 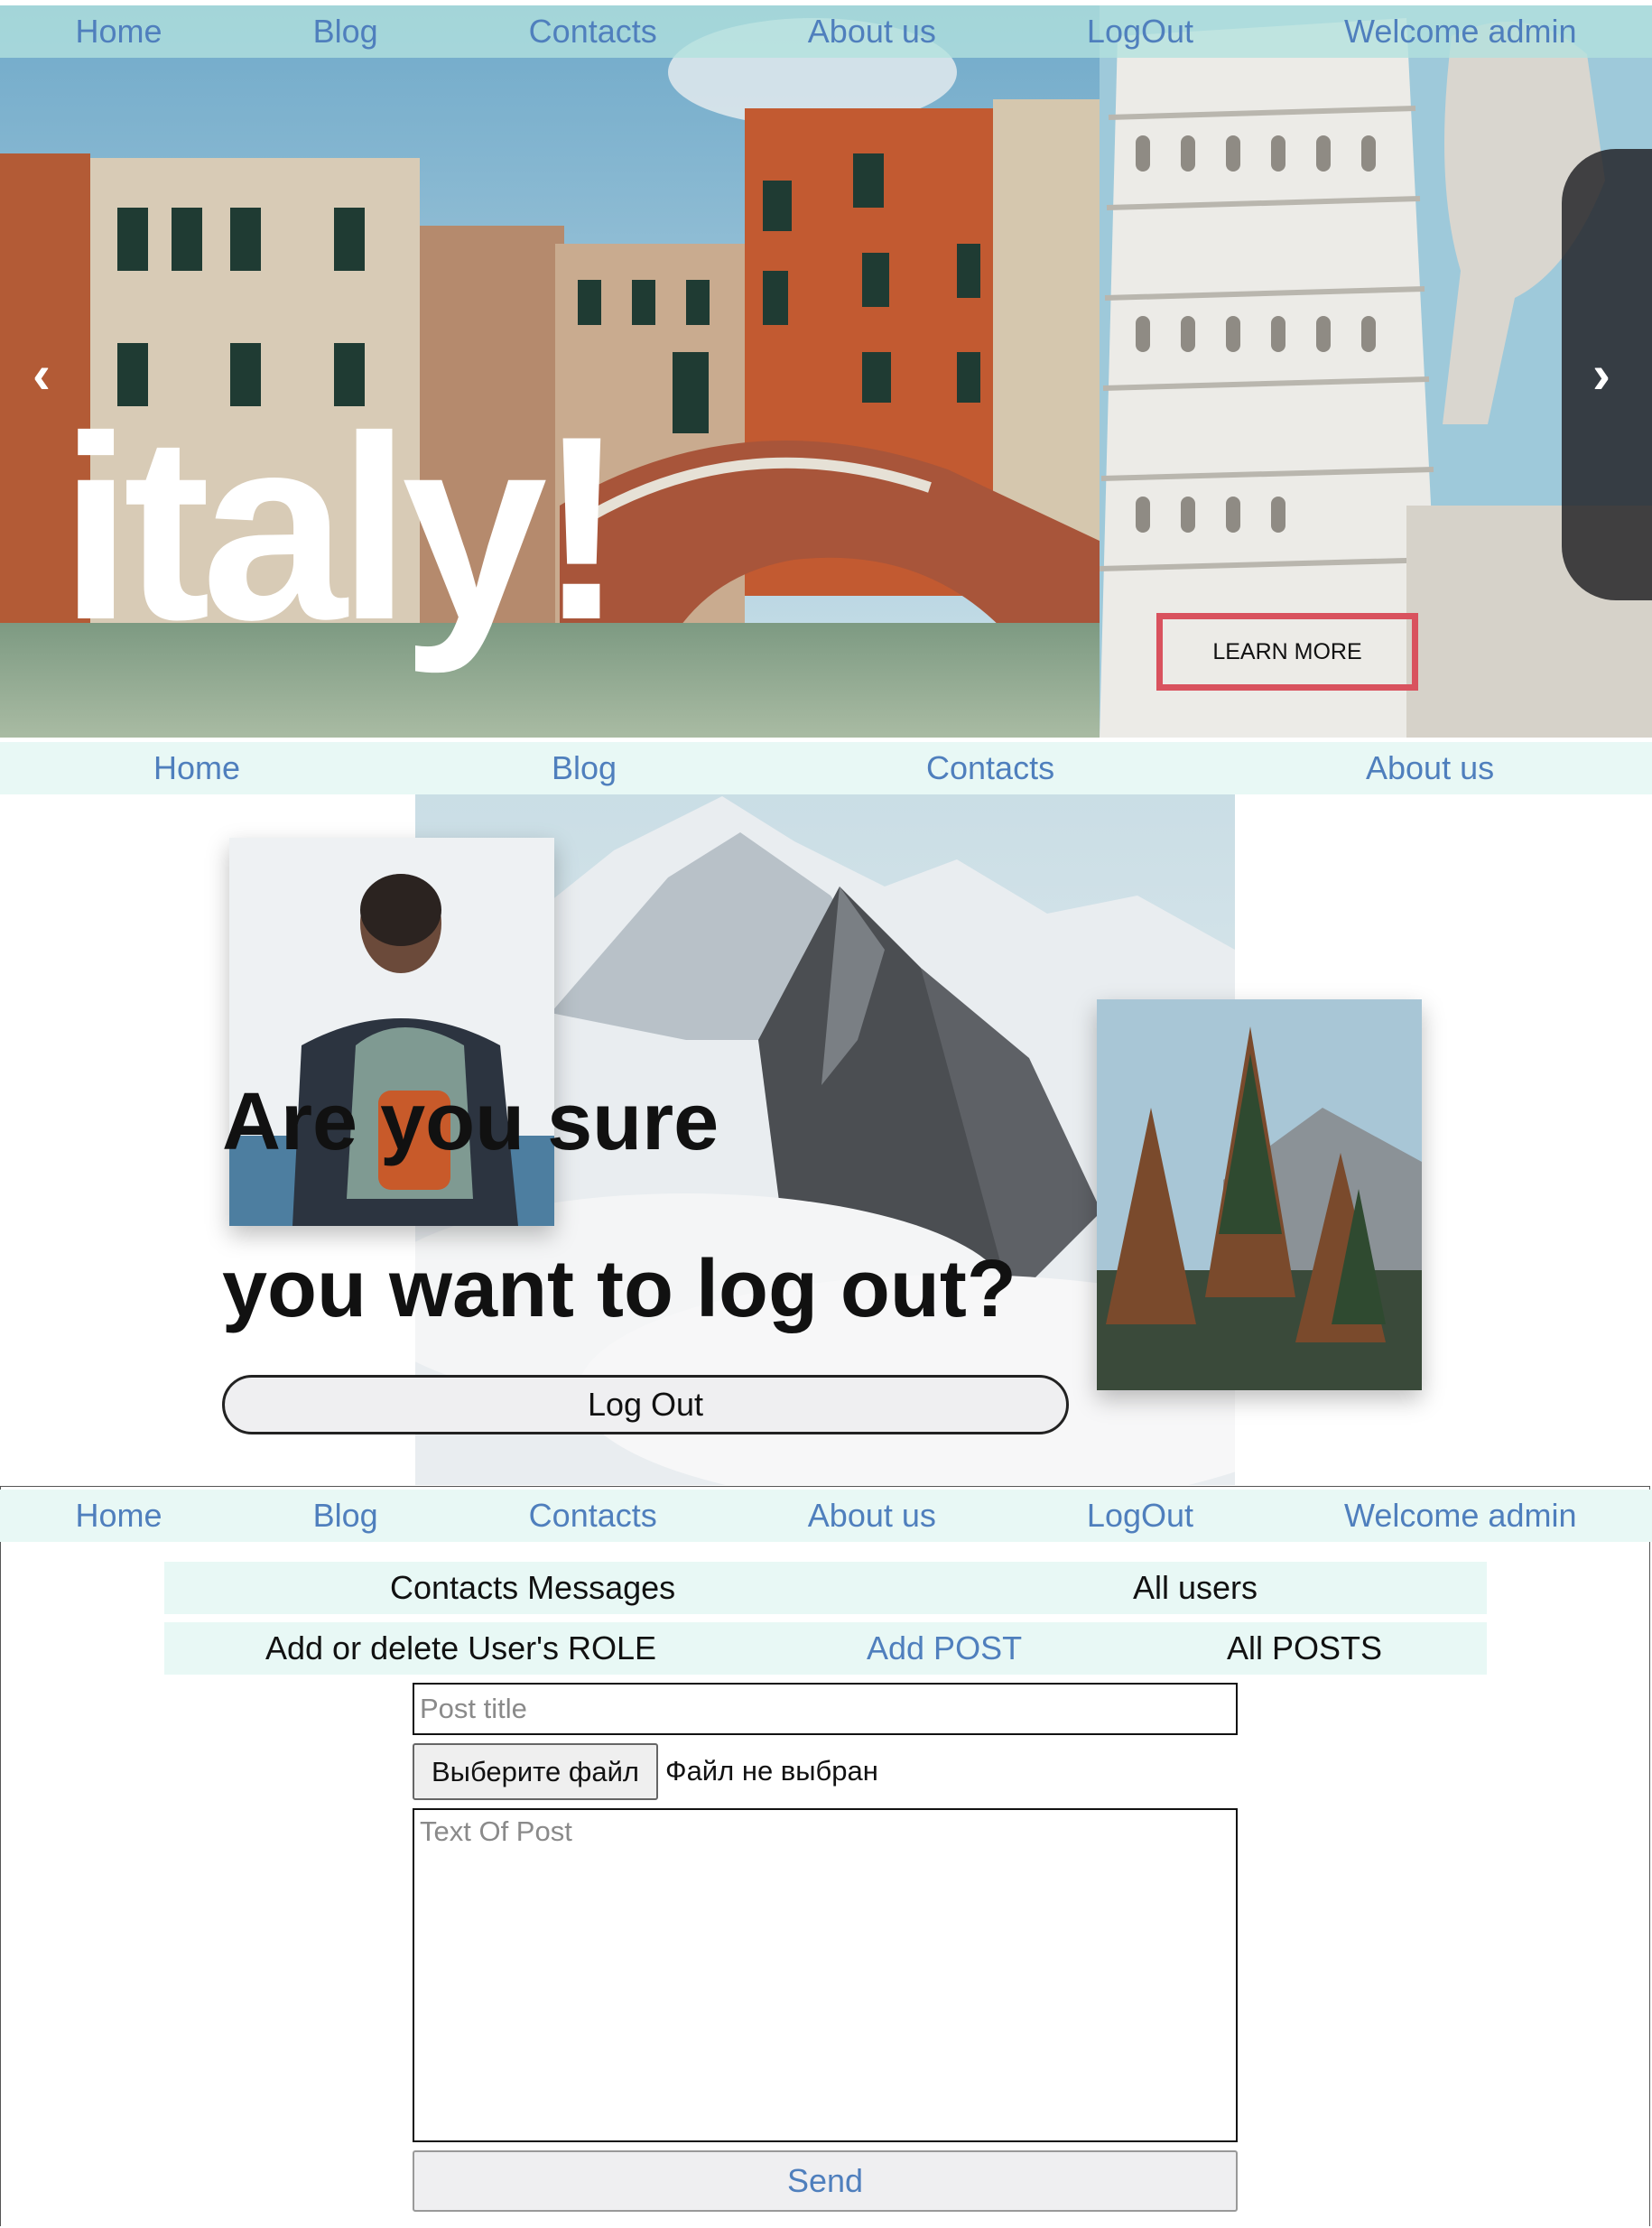 I want to click on nav3-contacts-link: Contacts, so click(x=593, y=1516).